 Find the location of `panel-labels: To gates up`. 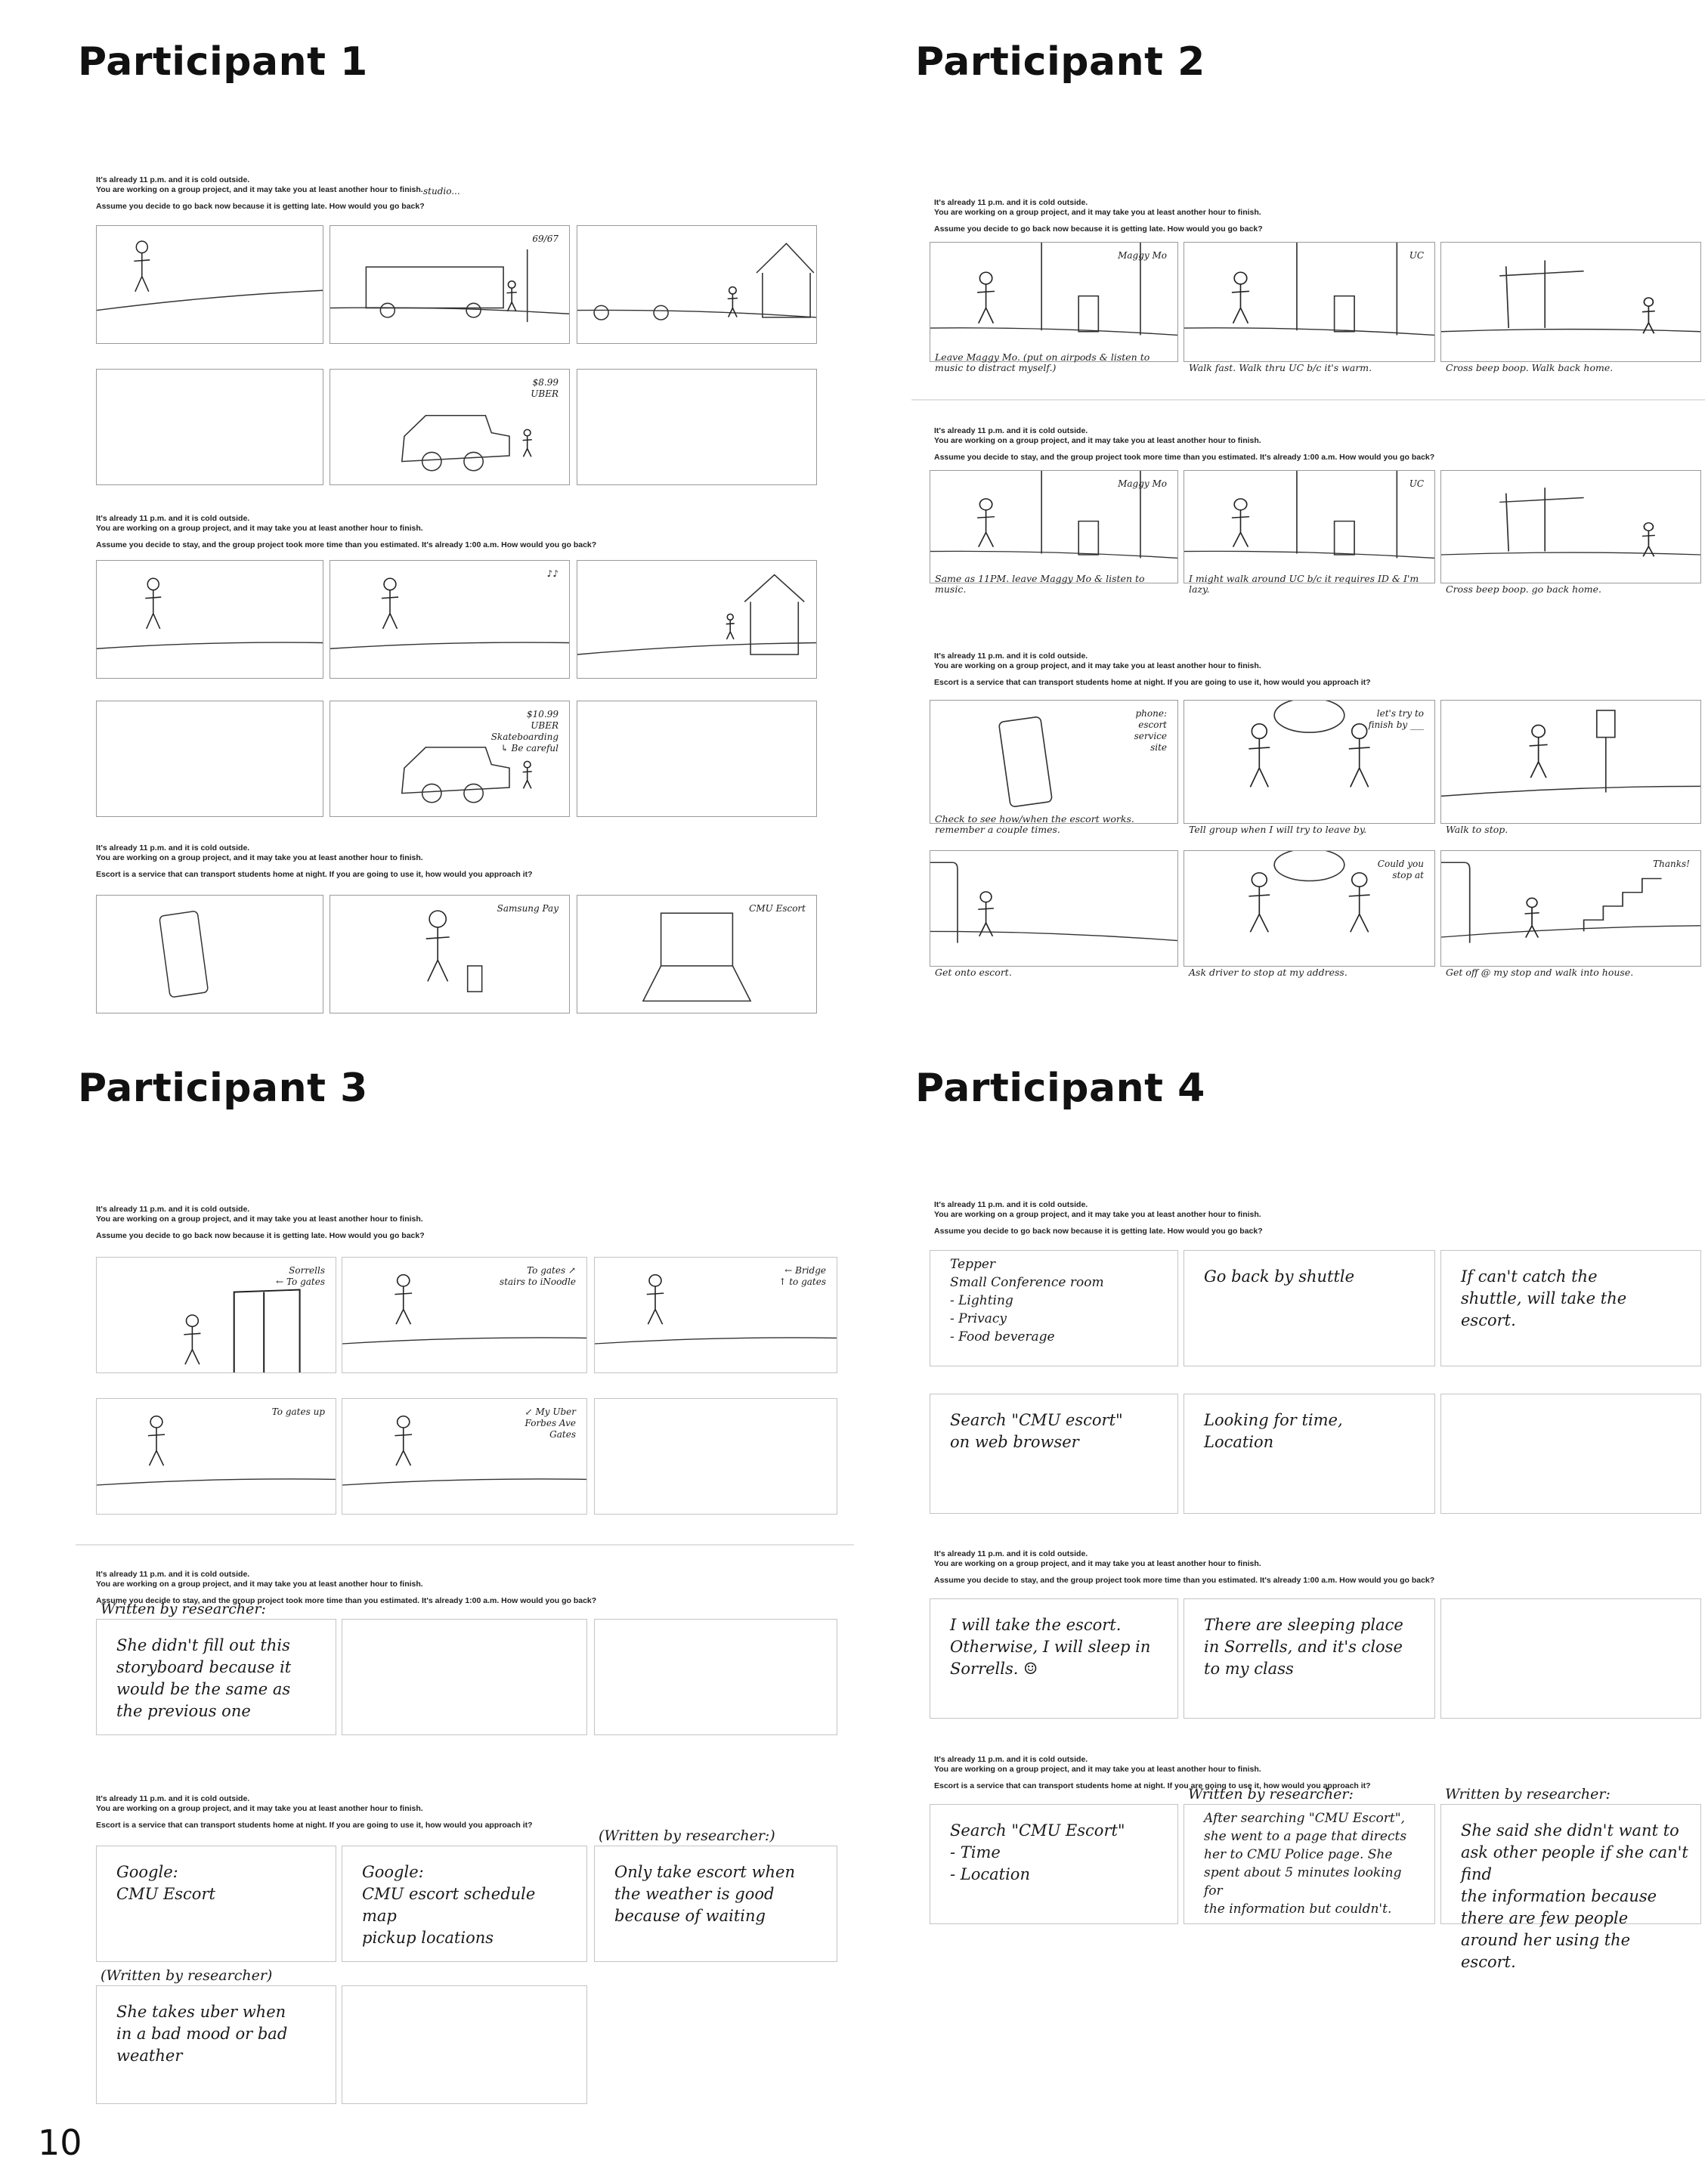

panel-labels: To gates up is located at coordinates (298, 1412).